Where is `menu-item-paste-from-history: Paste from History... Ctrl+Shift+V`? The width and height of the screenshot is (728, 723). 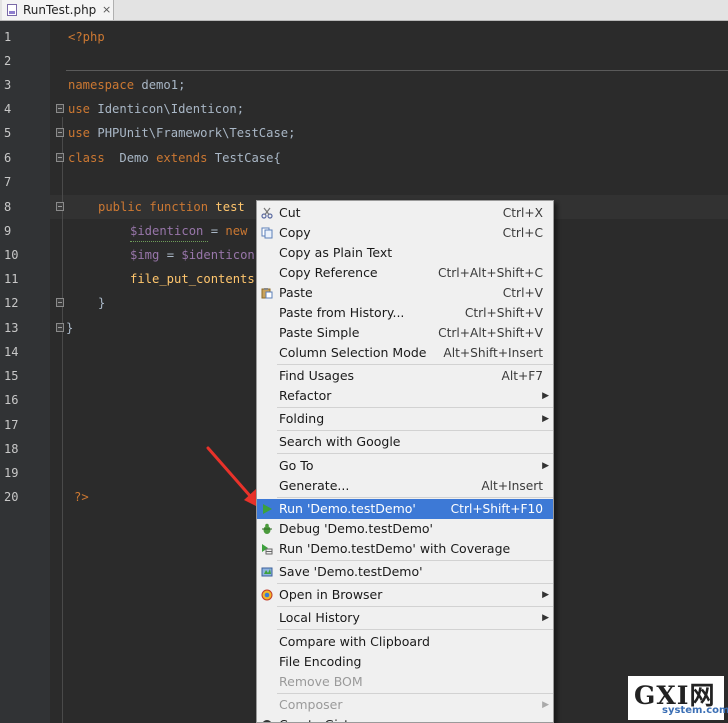
menu-item-paste-from-history: Paste from History... Ctrl+Shift+V is located at coordinates (405, 313).